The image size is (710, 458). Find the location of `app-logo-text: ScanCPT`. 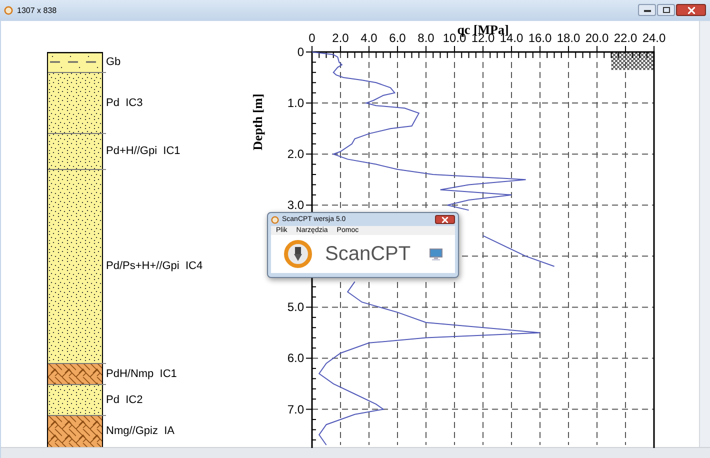

app-logo-text: ScanCPT is located at coordinates (368, 254).